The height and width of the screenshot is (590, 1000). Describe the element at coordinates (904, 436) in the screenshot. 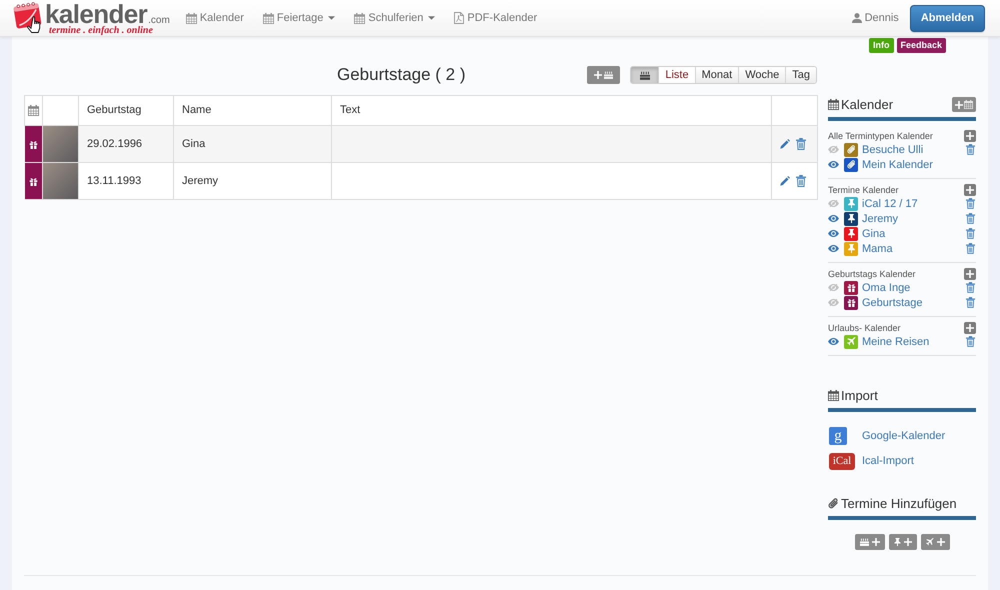

I see `import-link: Google-Kalender` at that location.